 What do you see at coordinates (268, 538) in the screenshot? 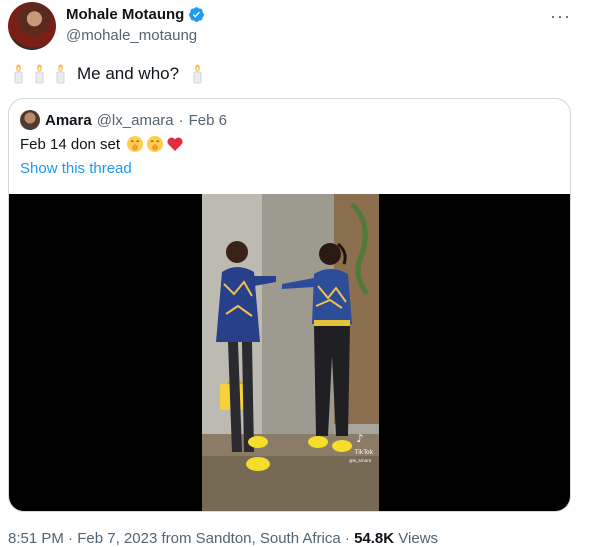
I see `tweet-location: Sandton, South Africa` at bounding box center [268, 538].